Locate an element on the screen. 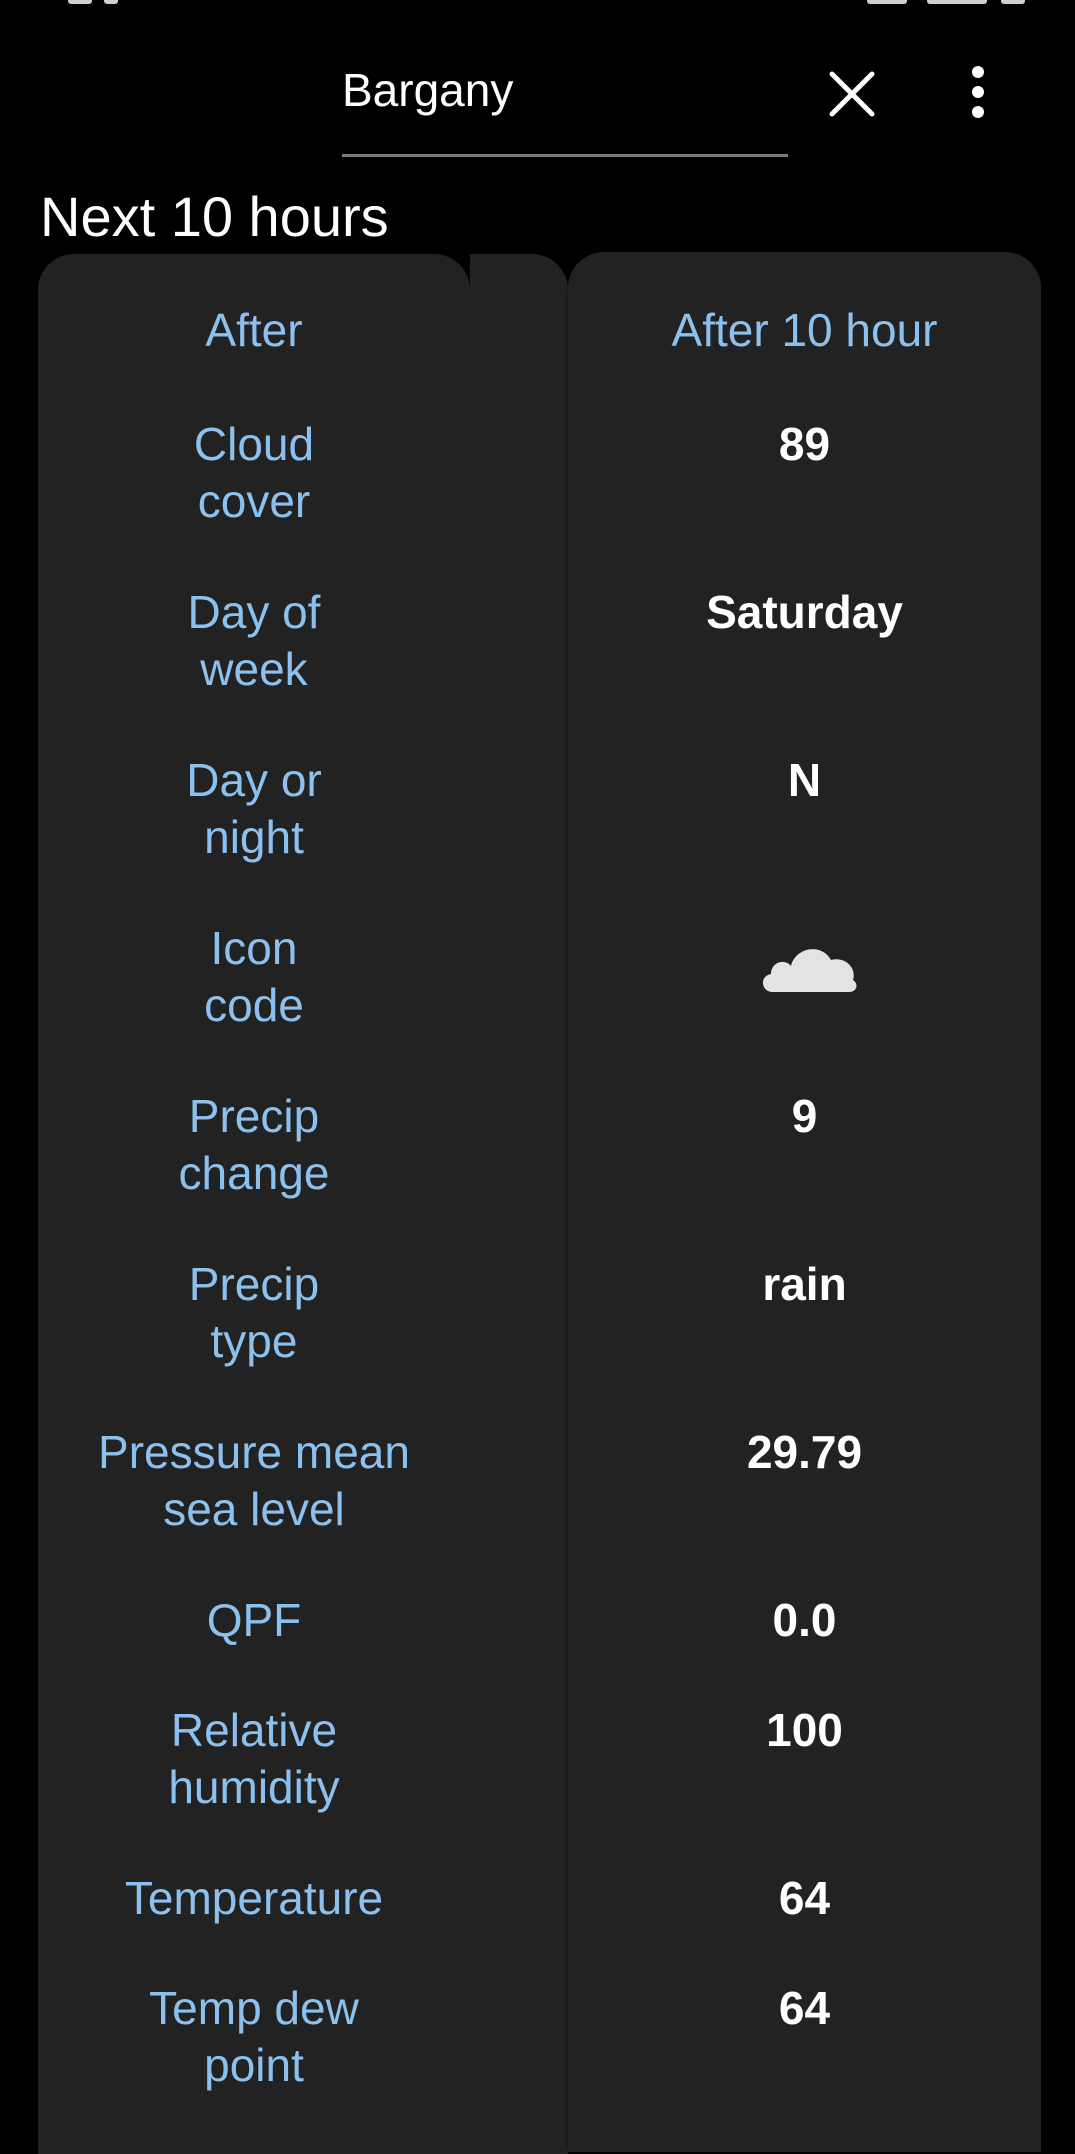 This screenshot has height=2154, width=1075. row-label: Icon code is located at coordinates (254, 977).